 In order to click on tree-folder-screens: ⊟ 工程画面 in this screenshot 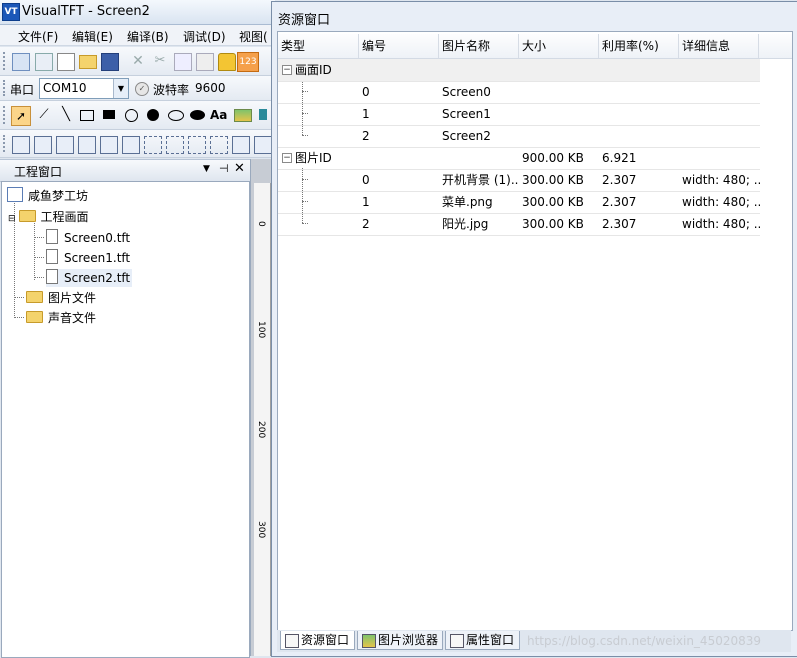, I will do `click(48, 217)`.